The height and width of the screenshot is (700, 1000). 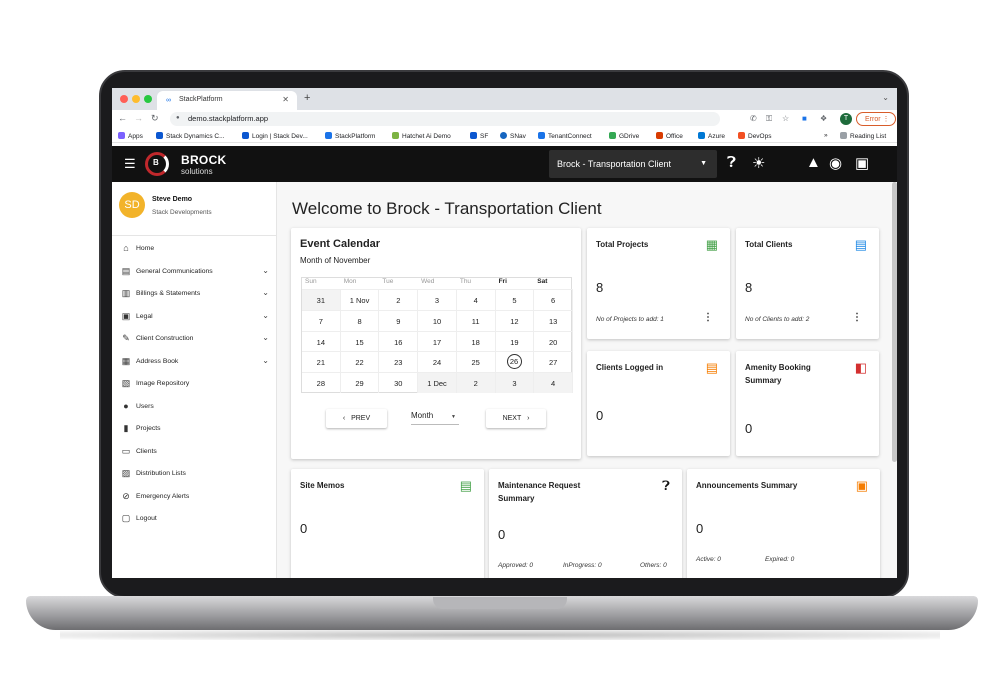 What do you see at coordinates (321, 362) in the screenshot?
I see `calendar-day-cell: 21` at bounding box center [321, 362].